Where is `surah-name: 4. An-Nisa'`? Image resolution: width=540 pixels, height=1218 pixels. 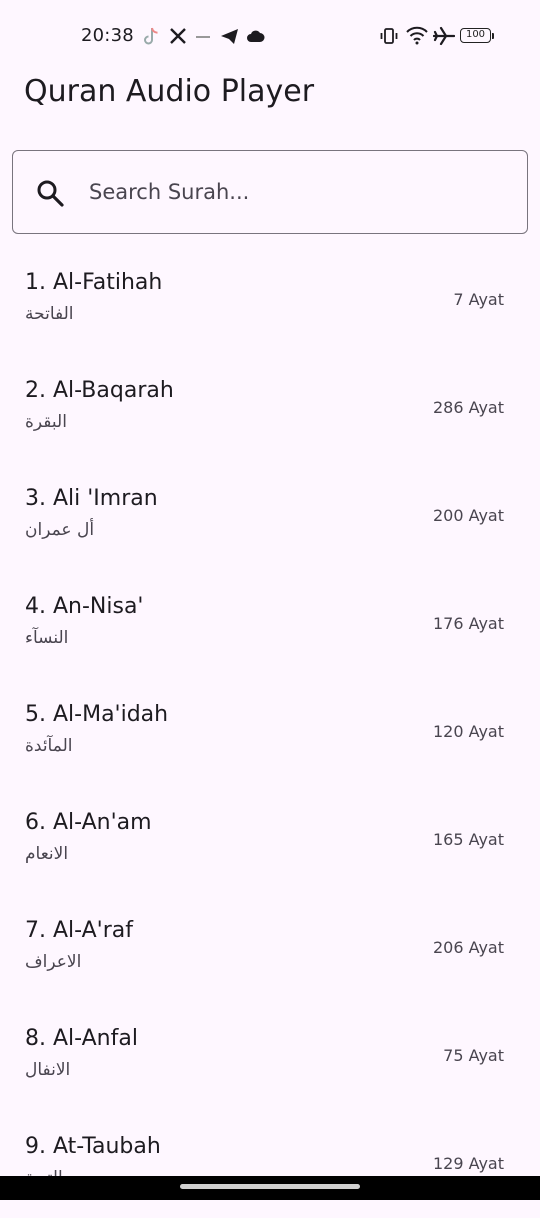 surah-name: 4. An-Nisa' is located at coordinates (84, 606).